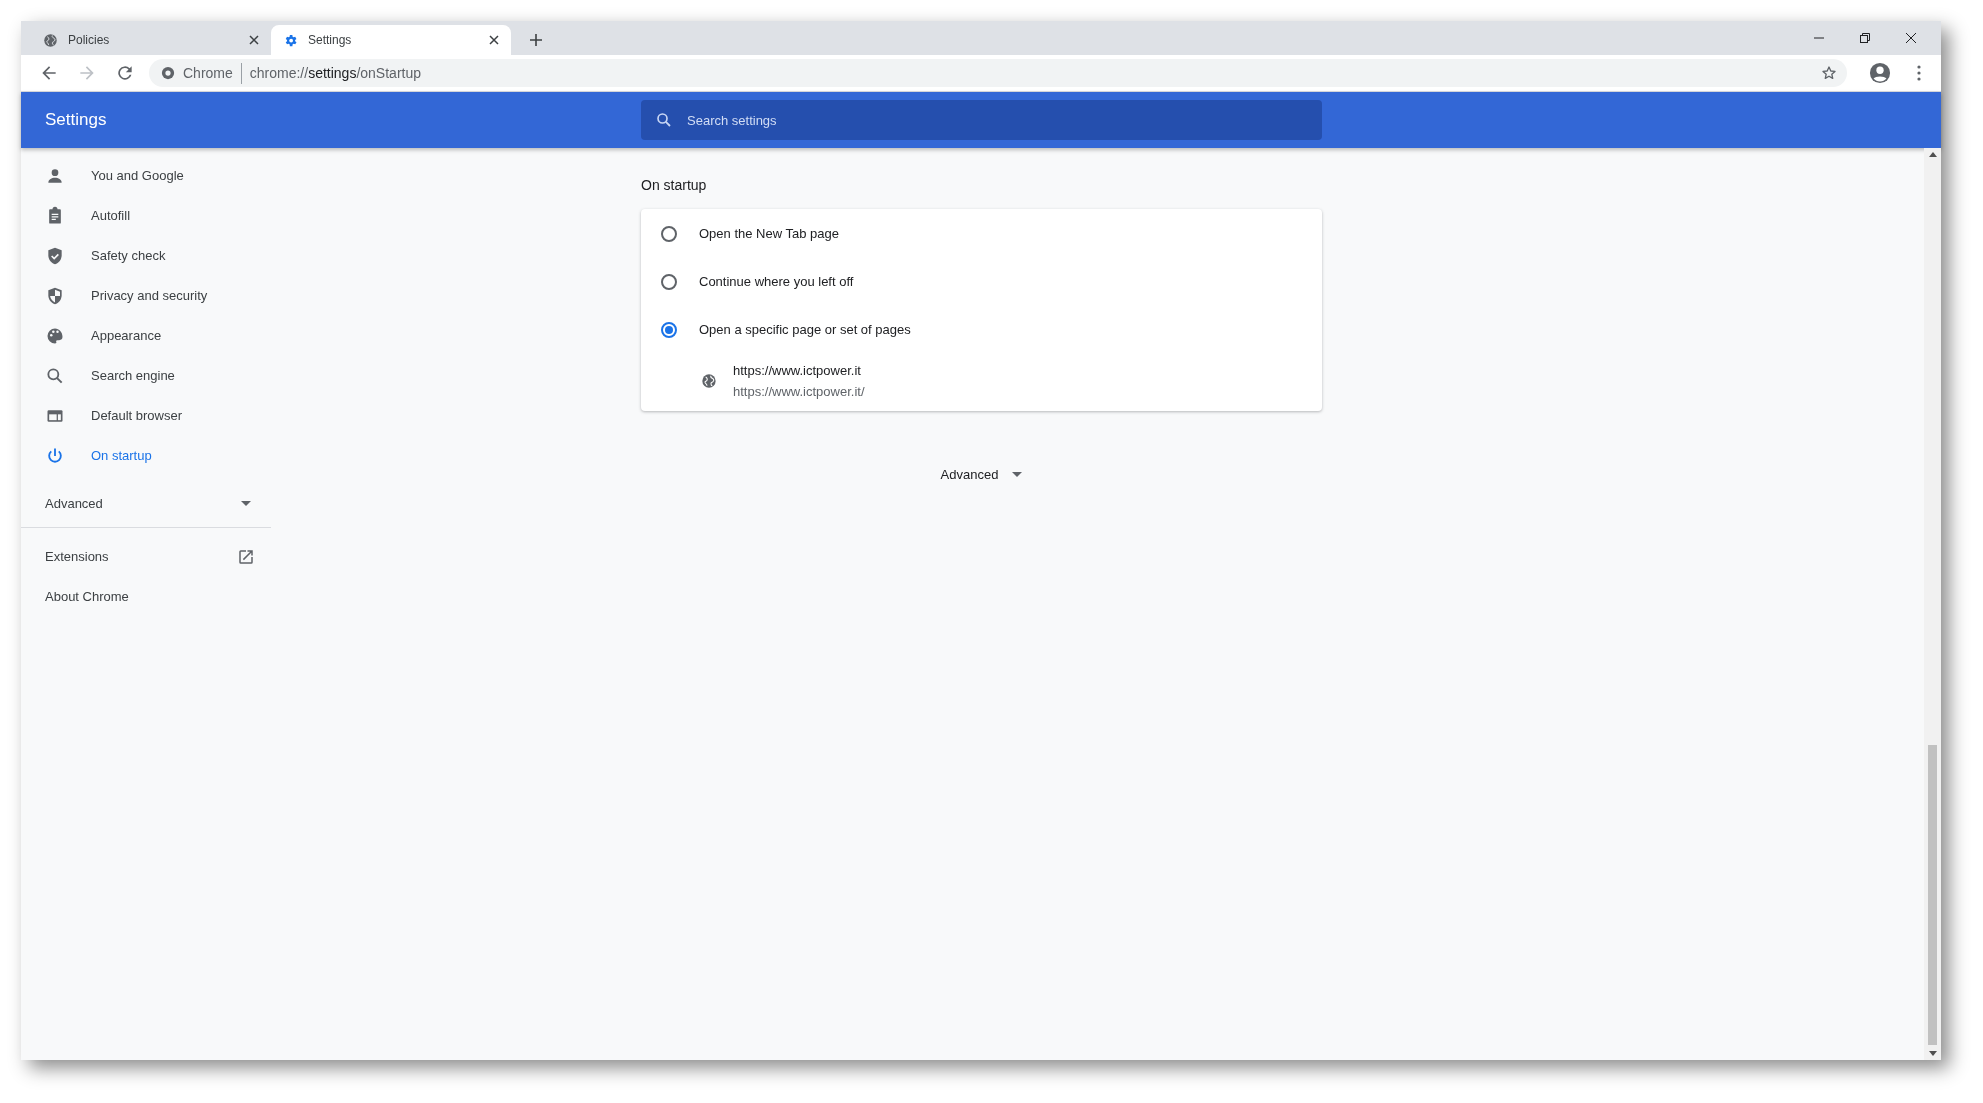 This screenshot has width=1983, height=1103. I want to click on advanced-button: Advanced, so click(981, 475).